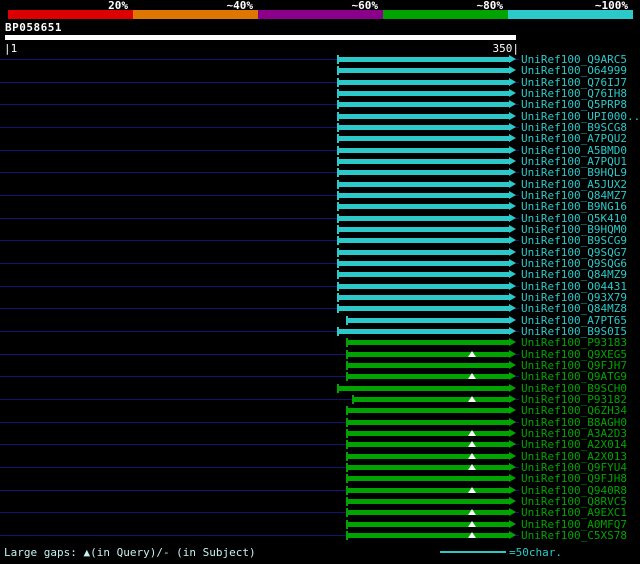 The width and height of the screenshot is (640, 564). Describe the element at coordinates (535, 552) in the screenshot. I see `scale-legend-label: =50char.` at that location.